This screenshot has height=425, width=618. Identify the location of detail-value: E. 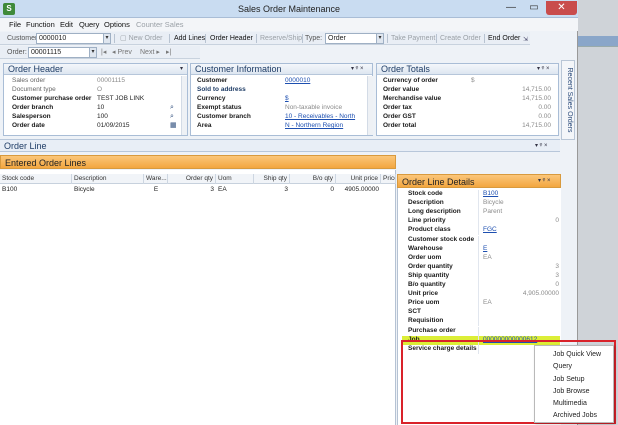
(485, 249).